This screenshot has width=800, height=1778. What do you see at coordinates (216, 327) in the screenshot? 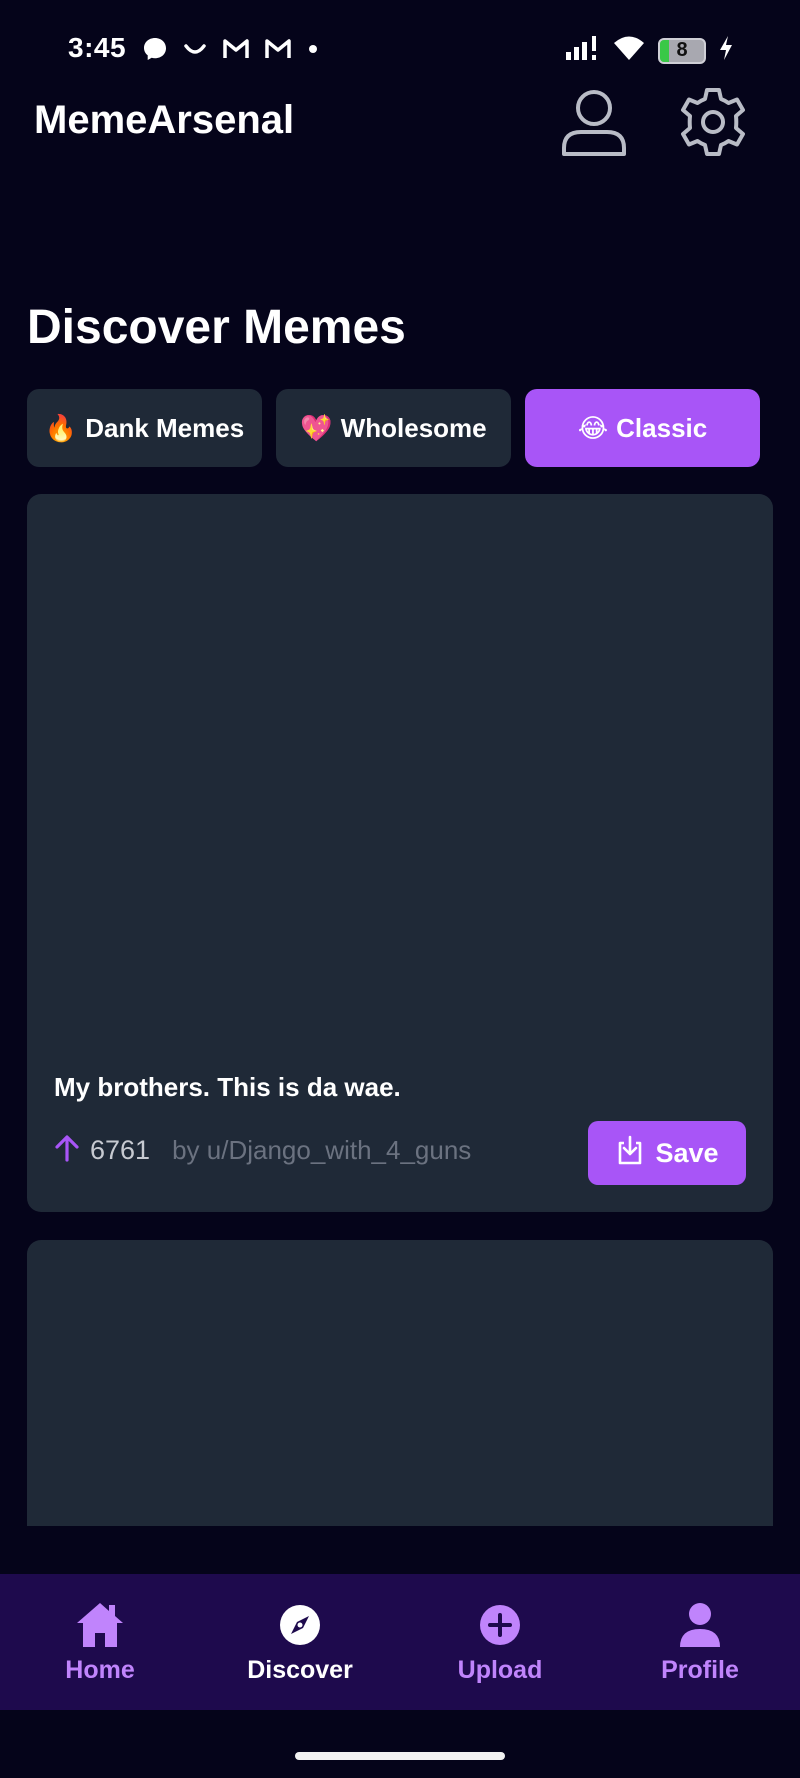
I see `page-title: Discover Memes` at bounding box center [216, 327].